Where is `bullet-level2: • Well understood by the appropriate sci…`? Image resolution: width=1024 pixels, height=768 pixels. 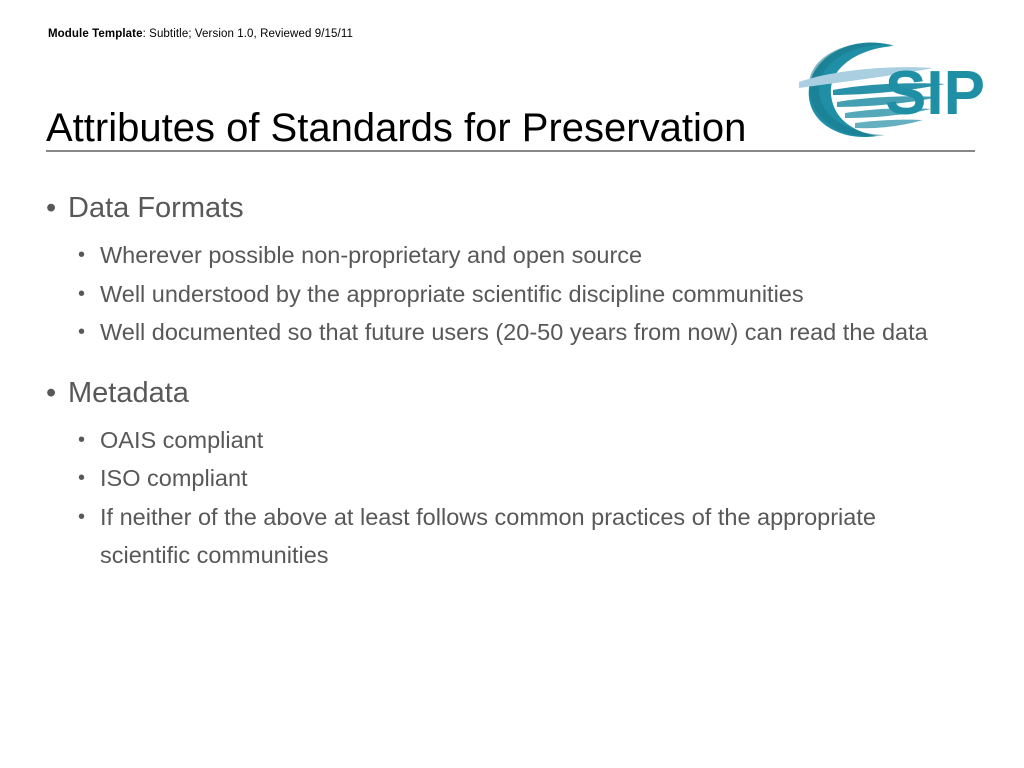
bullet-level2: • Well understood by the appropriate sci… is located at coordinates (511, 294).